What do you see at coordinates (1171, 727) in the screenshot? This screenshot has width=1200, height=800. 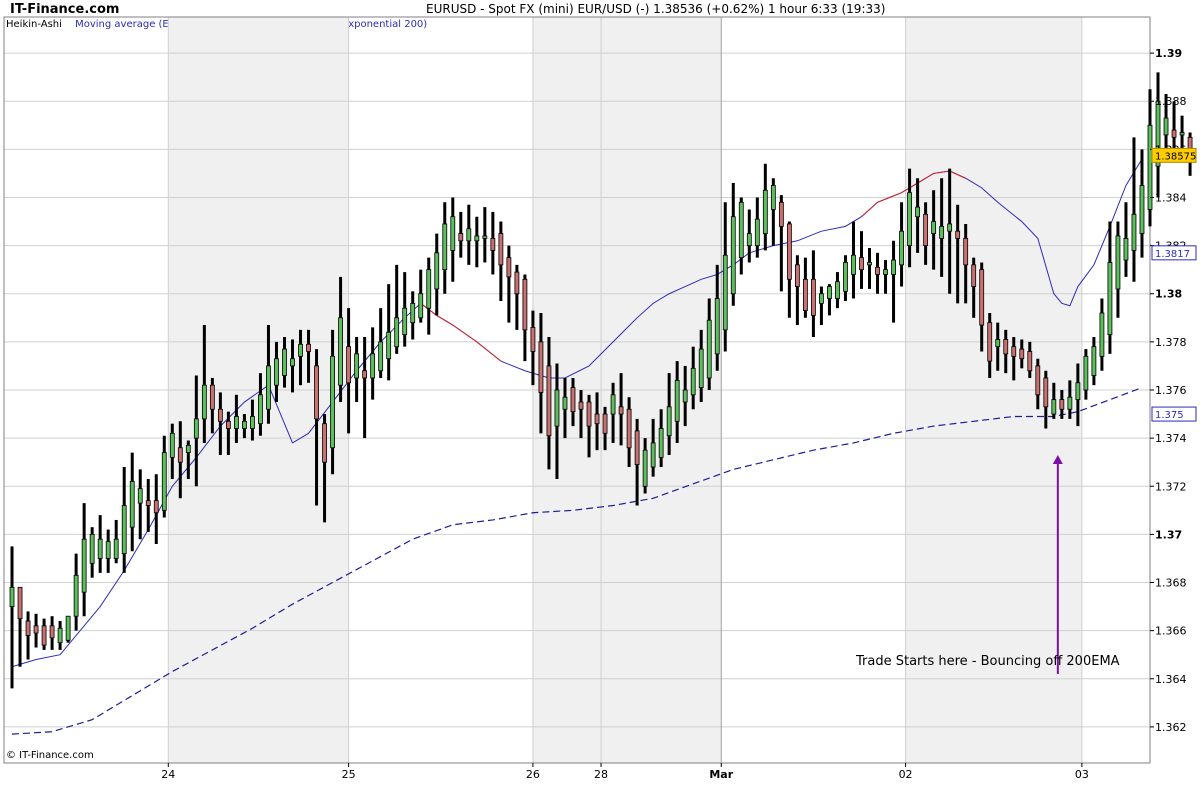 I see `y-tick-label: 1.362` at bounding box center [1171, 727].